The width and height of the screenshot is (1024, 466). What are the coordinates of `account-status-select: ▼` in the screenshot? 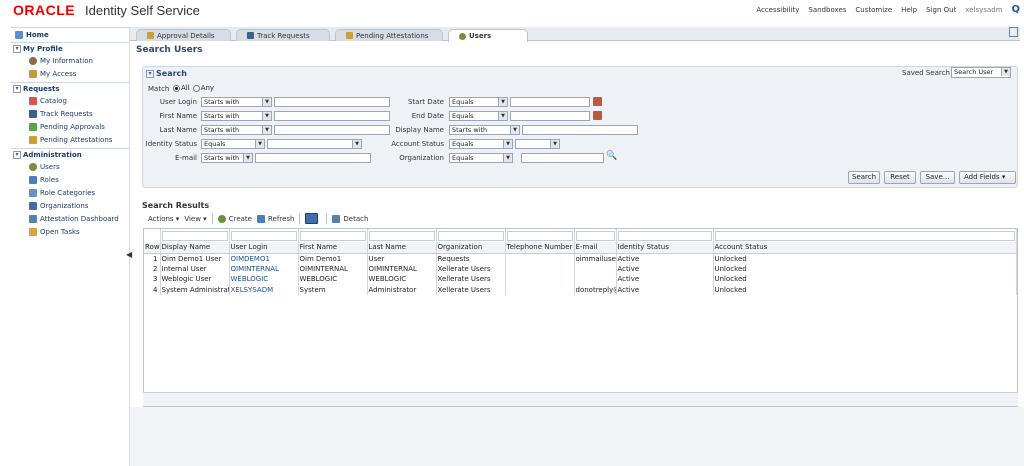 It's located at (537, 144).